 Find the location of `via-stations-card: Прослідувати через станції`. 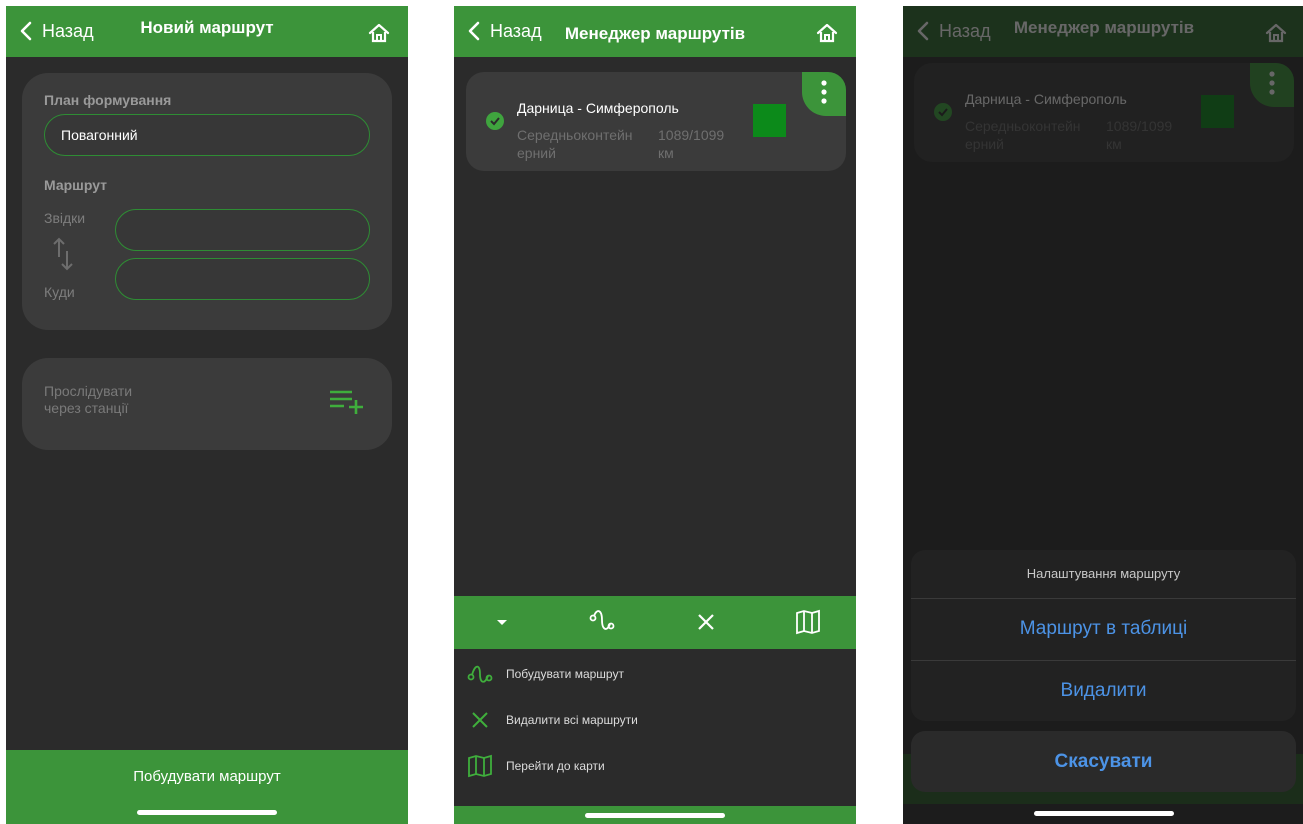

via-stations-card: Прослідувати через станції is located at coordinates (207, 404).